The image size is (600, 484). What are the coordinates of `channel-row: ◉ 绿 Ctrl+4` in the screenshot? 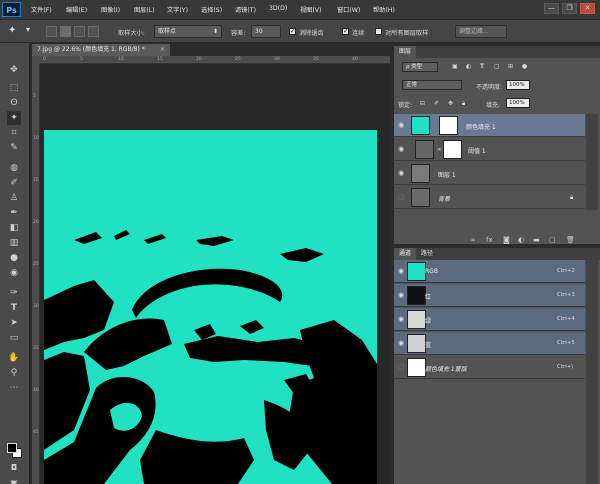 It's located at (489, 319).